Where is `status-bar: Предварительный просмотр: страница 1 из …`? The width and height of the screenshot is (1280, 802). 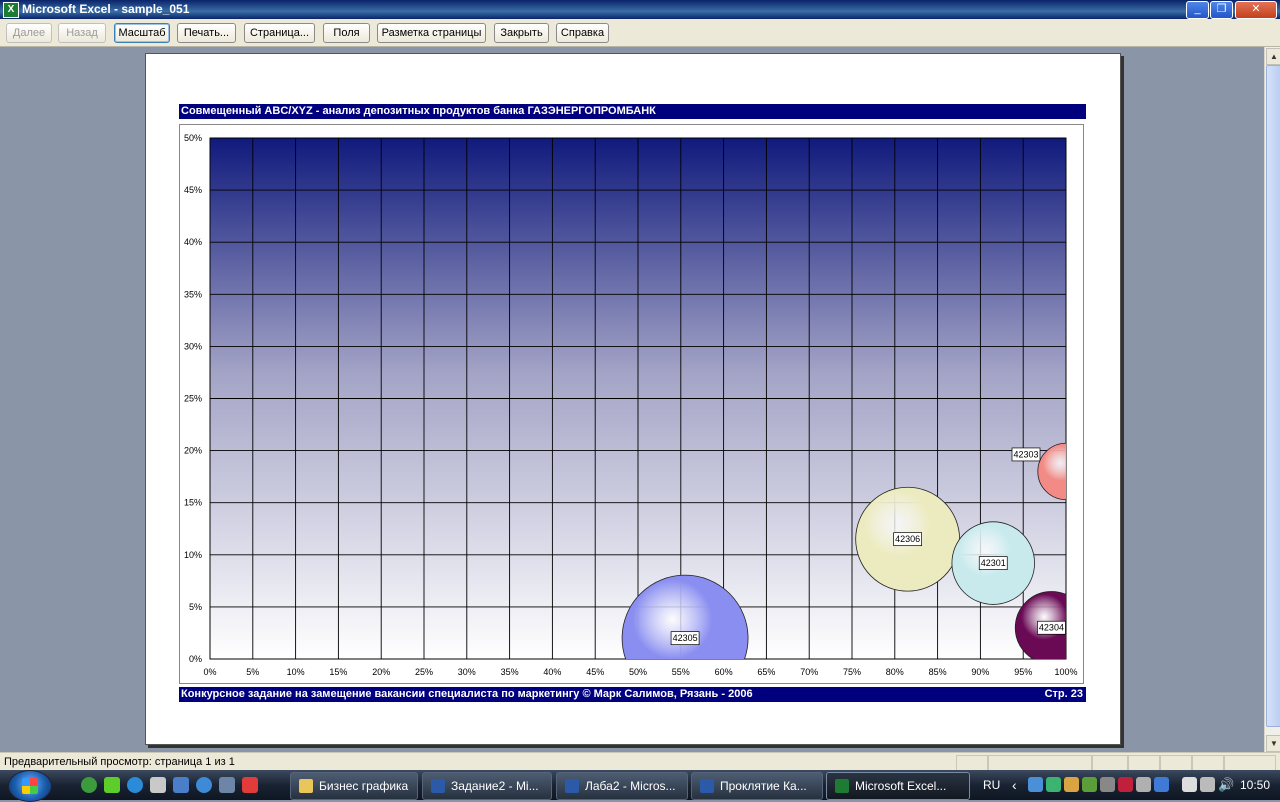 status-bar: Предварительный просмотр: страница 1 из … is located at coordinates (640, 761).